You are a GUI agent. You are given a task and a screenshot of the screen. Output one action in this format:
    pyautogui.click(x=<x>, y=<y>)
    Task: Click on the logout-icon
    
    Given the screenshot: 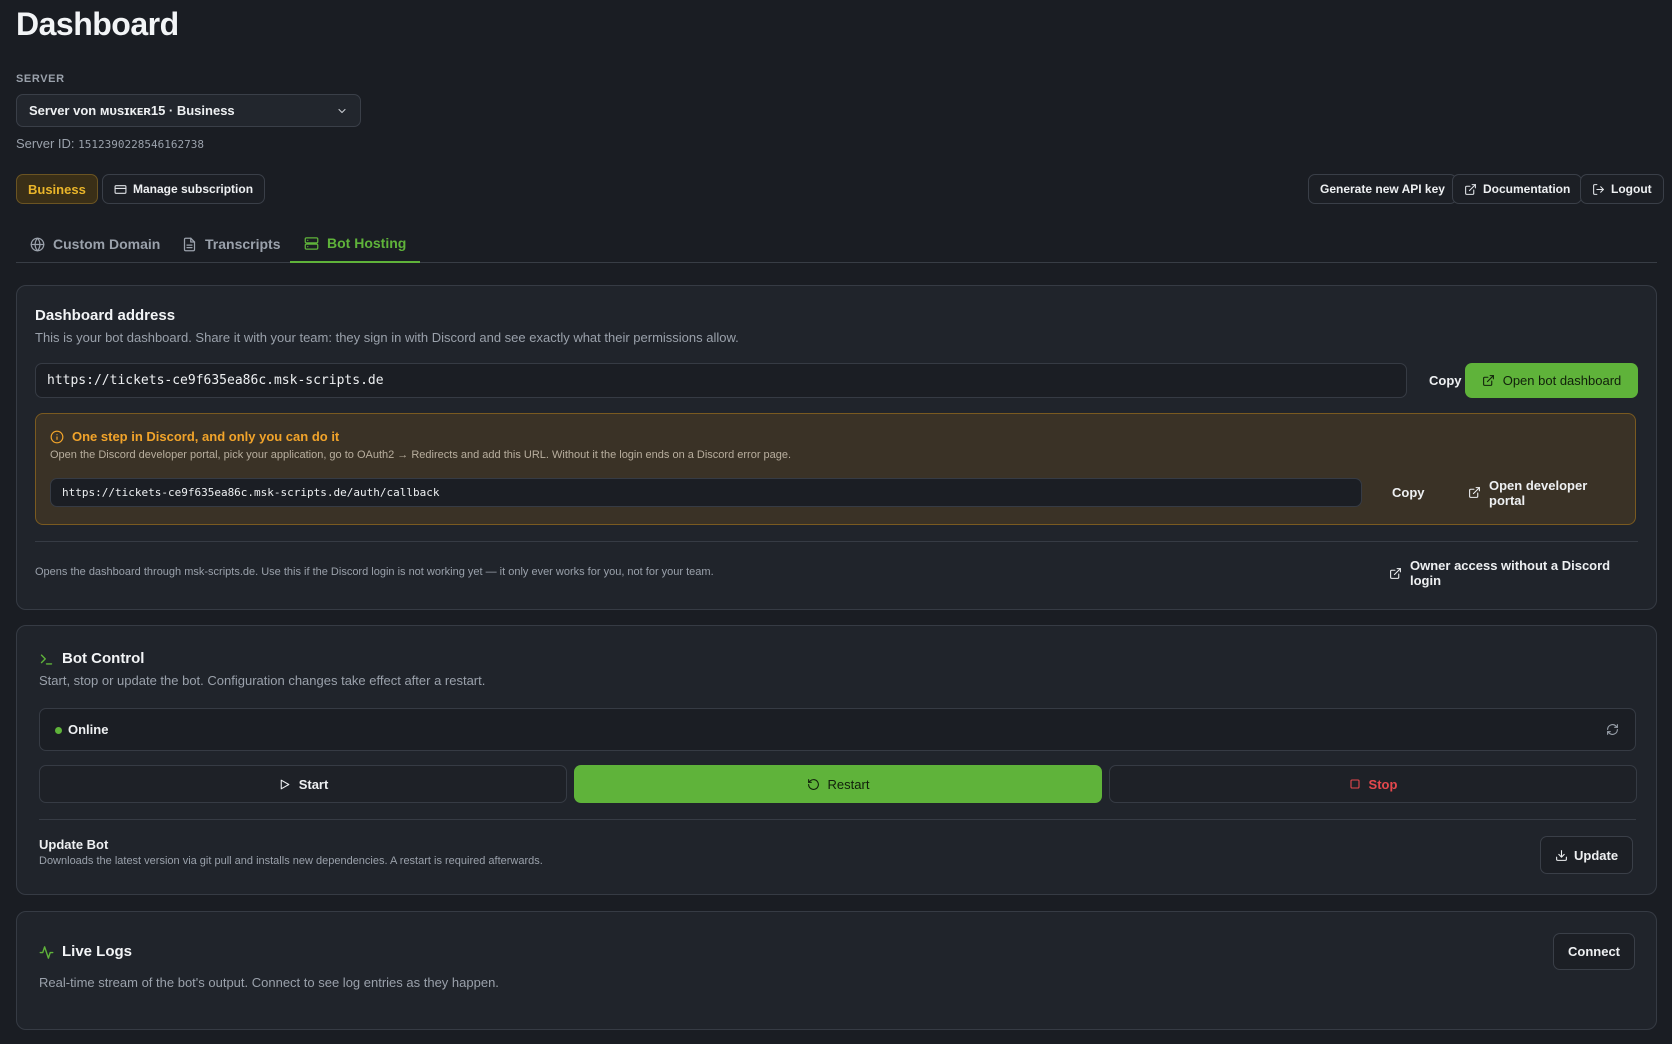 What is the action you would take?
    pyautogui.click(x=1598, y=189)
    